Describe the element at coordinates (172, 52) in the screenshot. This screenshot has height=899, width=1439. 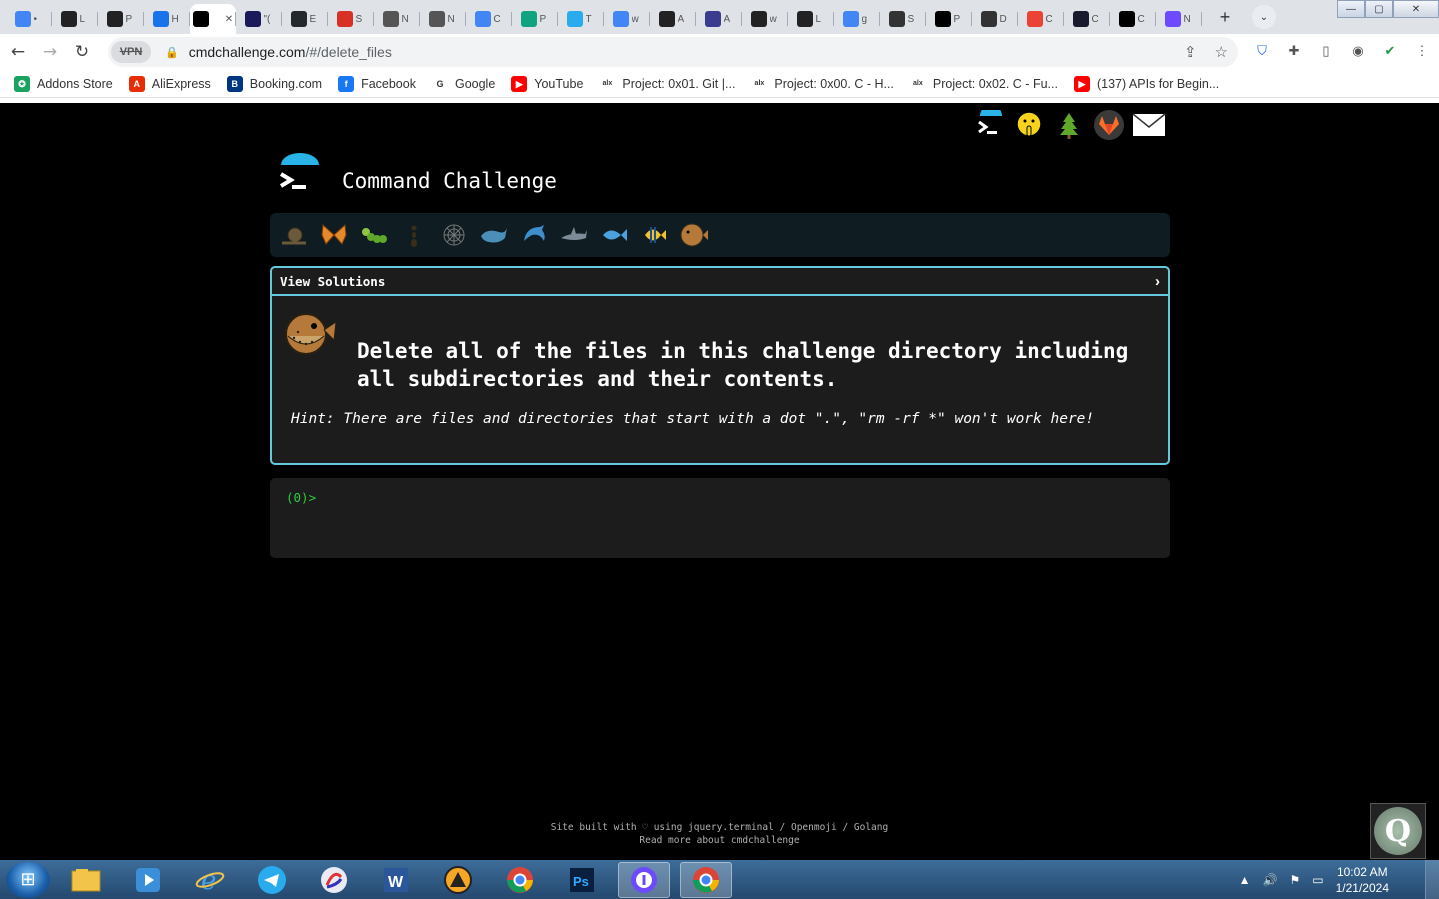
I see `lock-icon: 🔒` at that location.